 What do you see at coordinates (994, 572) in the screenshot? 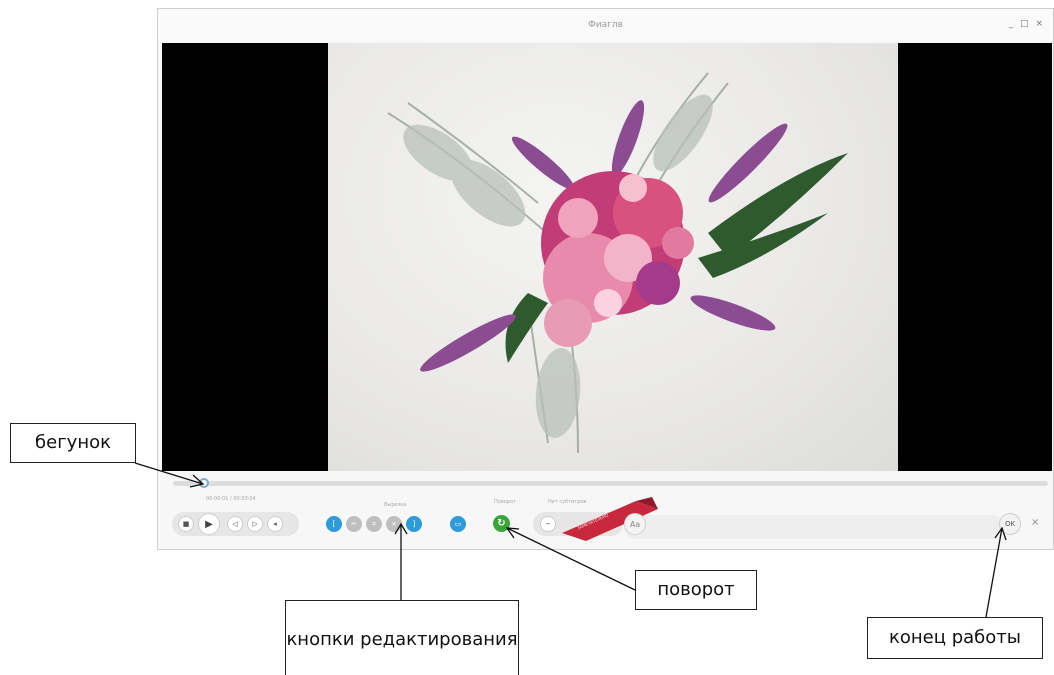
I see `finish-arrow-line` at bounding box center [994, 572].